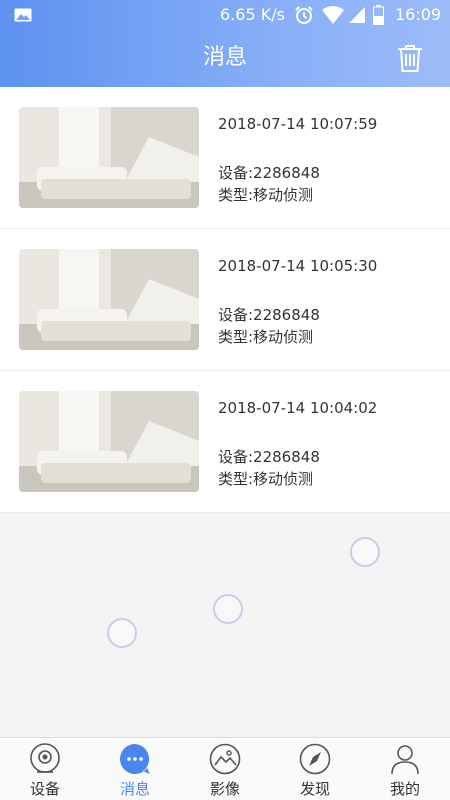 Image resolution: width=450 pixels, height=800 pixels. What do you see at coordinates (44, 789) in the screenshot?
I see `tab-label: 设备` at bounding box center [44, 789].